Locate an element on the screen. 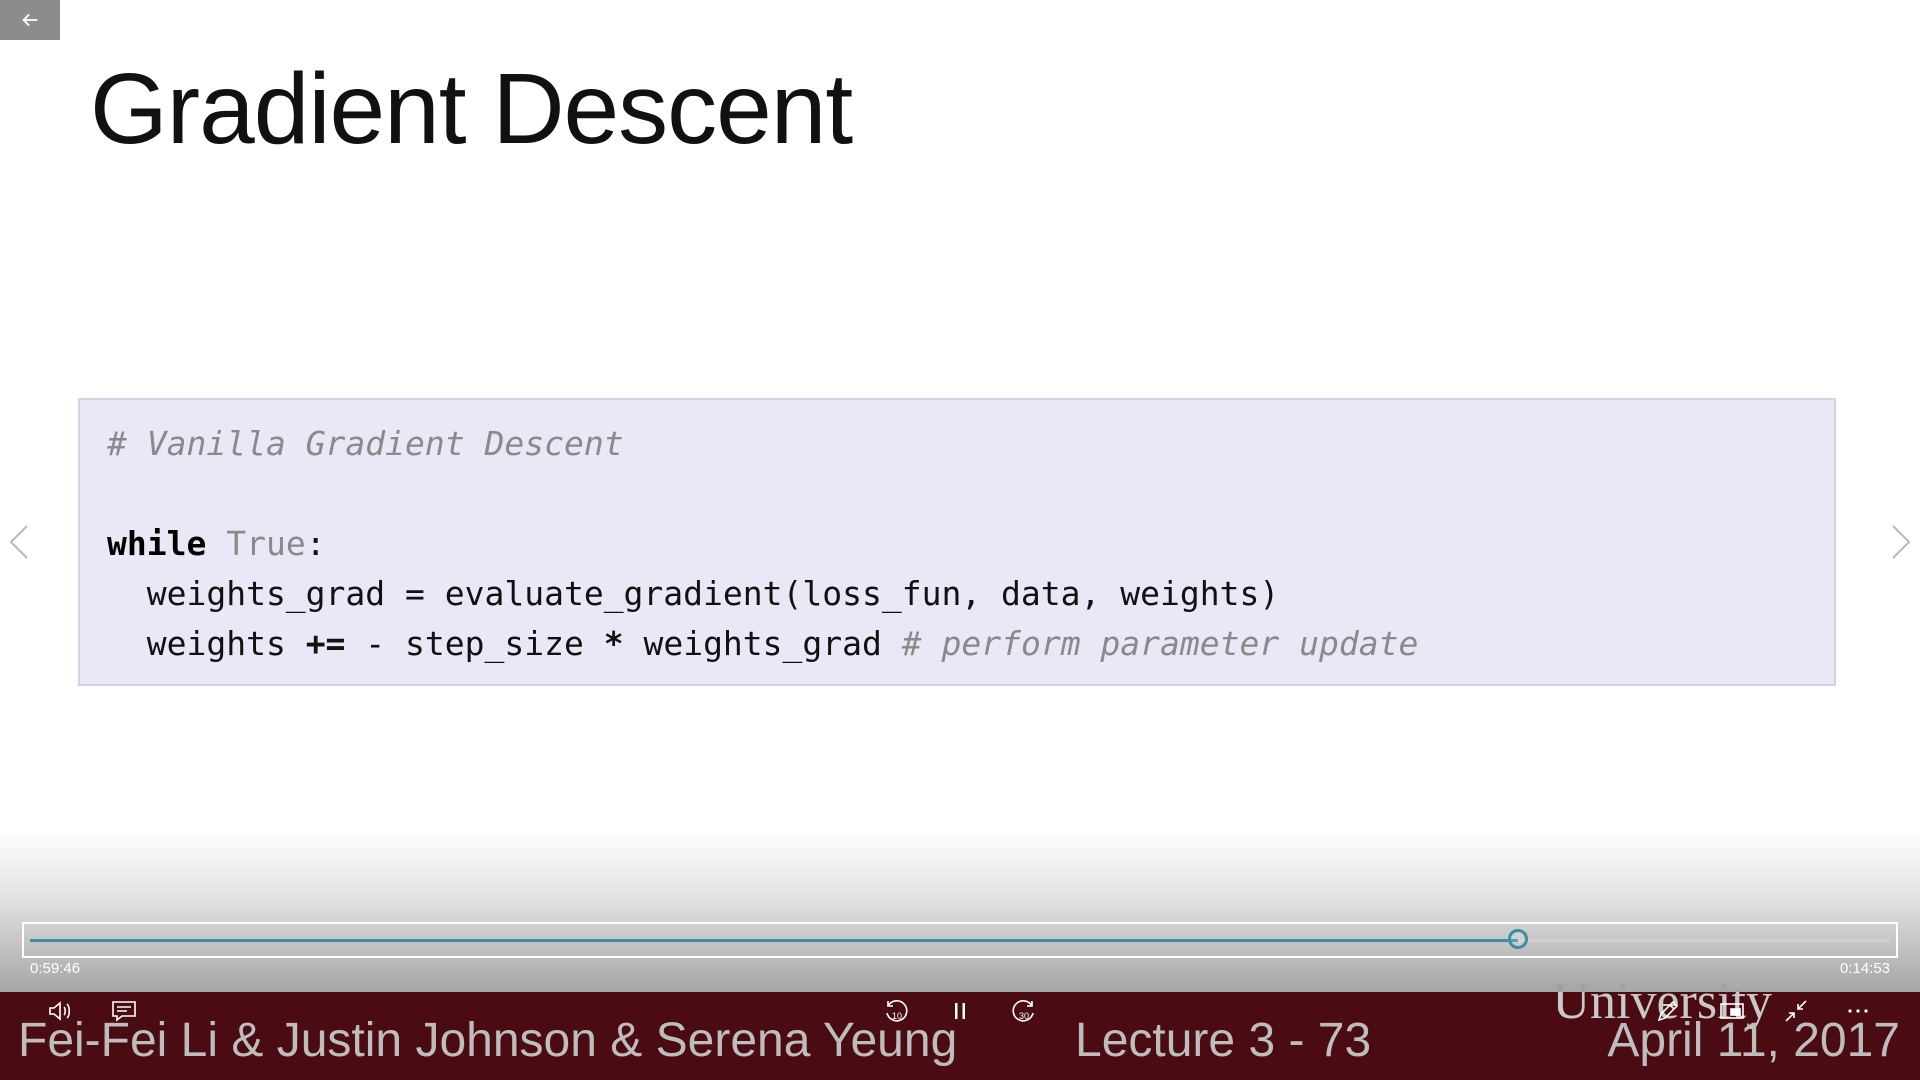 The width and height of the screenshot is (1920, 1080). skip-back-10-icon: 10 is located at coordinates (897, 1011).